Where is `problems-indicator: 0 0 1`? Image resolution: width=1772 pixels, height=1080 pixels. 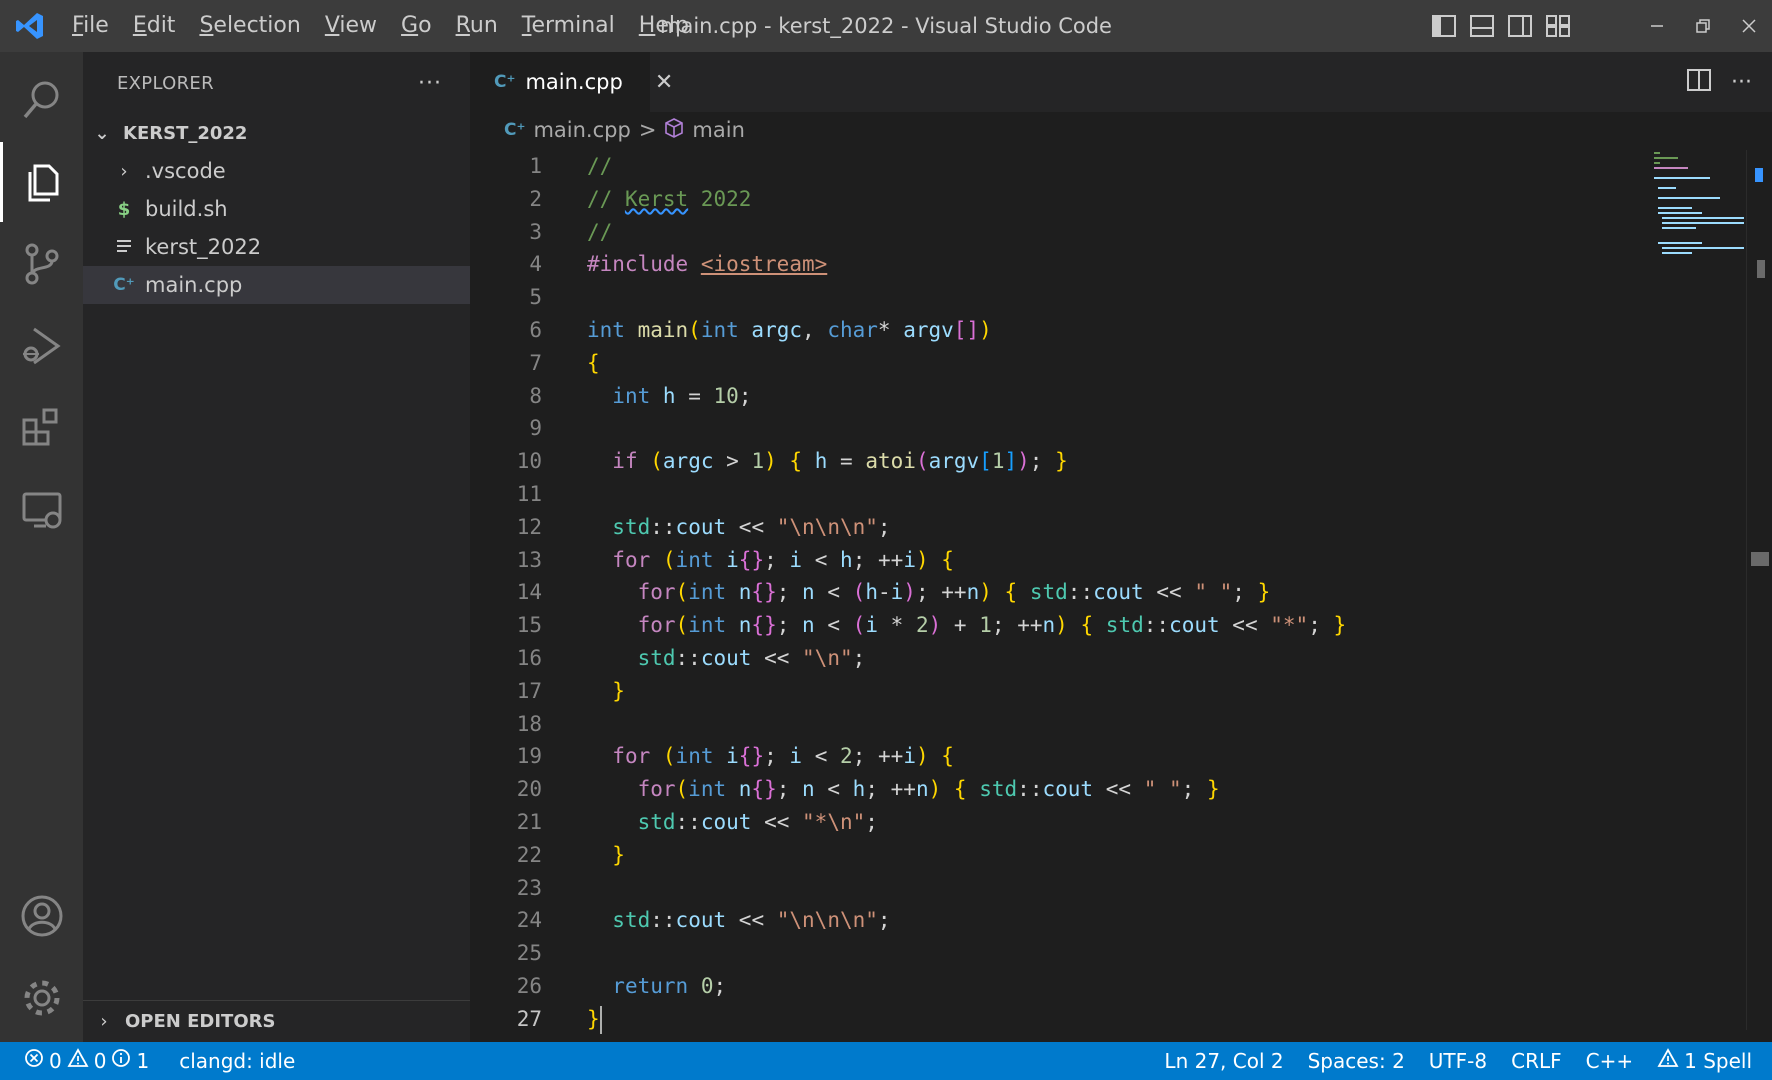 problems-indicator: 0 0 1 is located at coordinates (80, 1061).